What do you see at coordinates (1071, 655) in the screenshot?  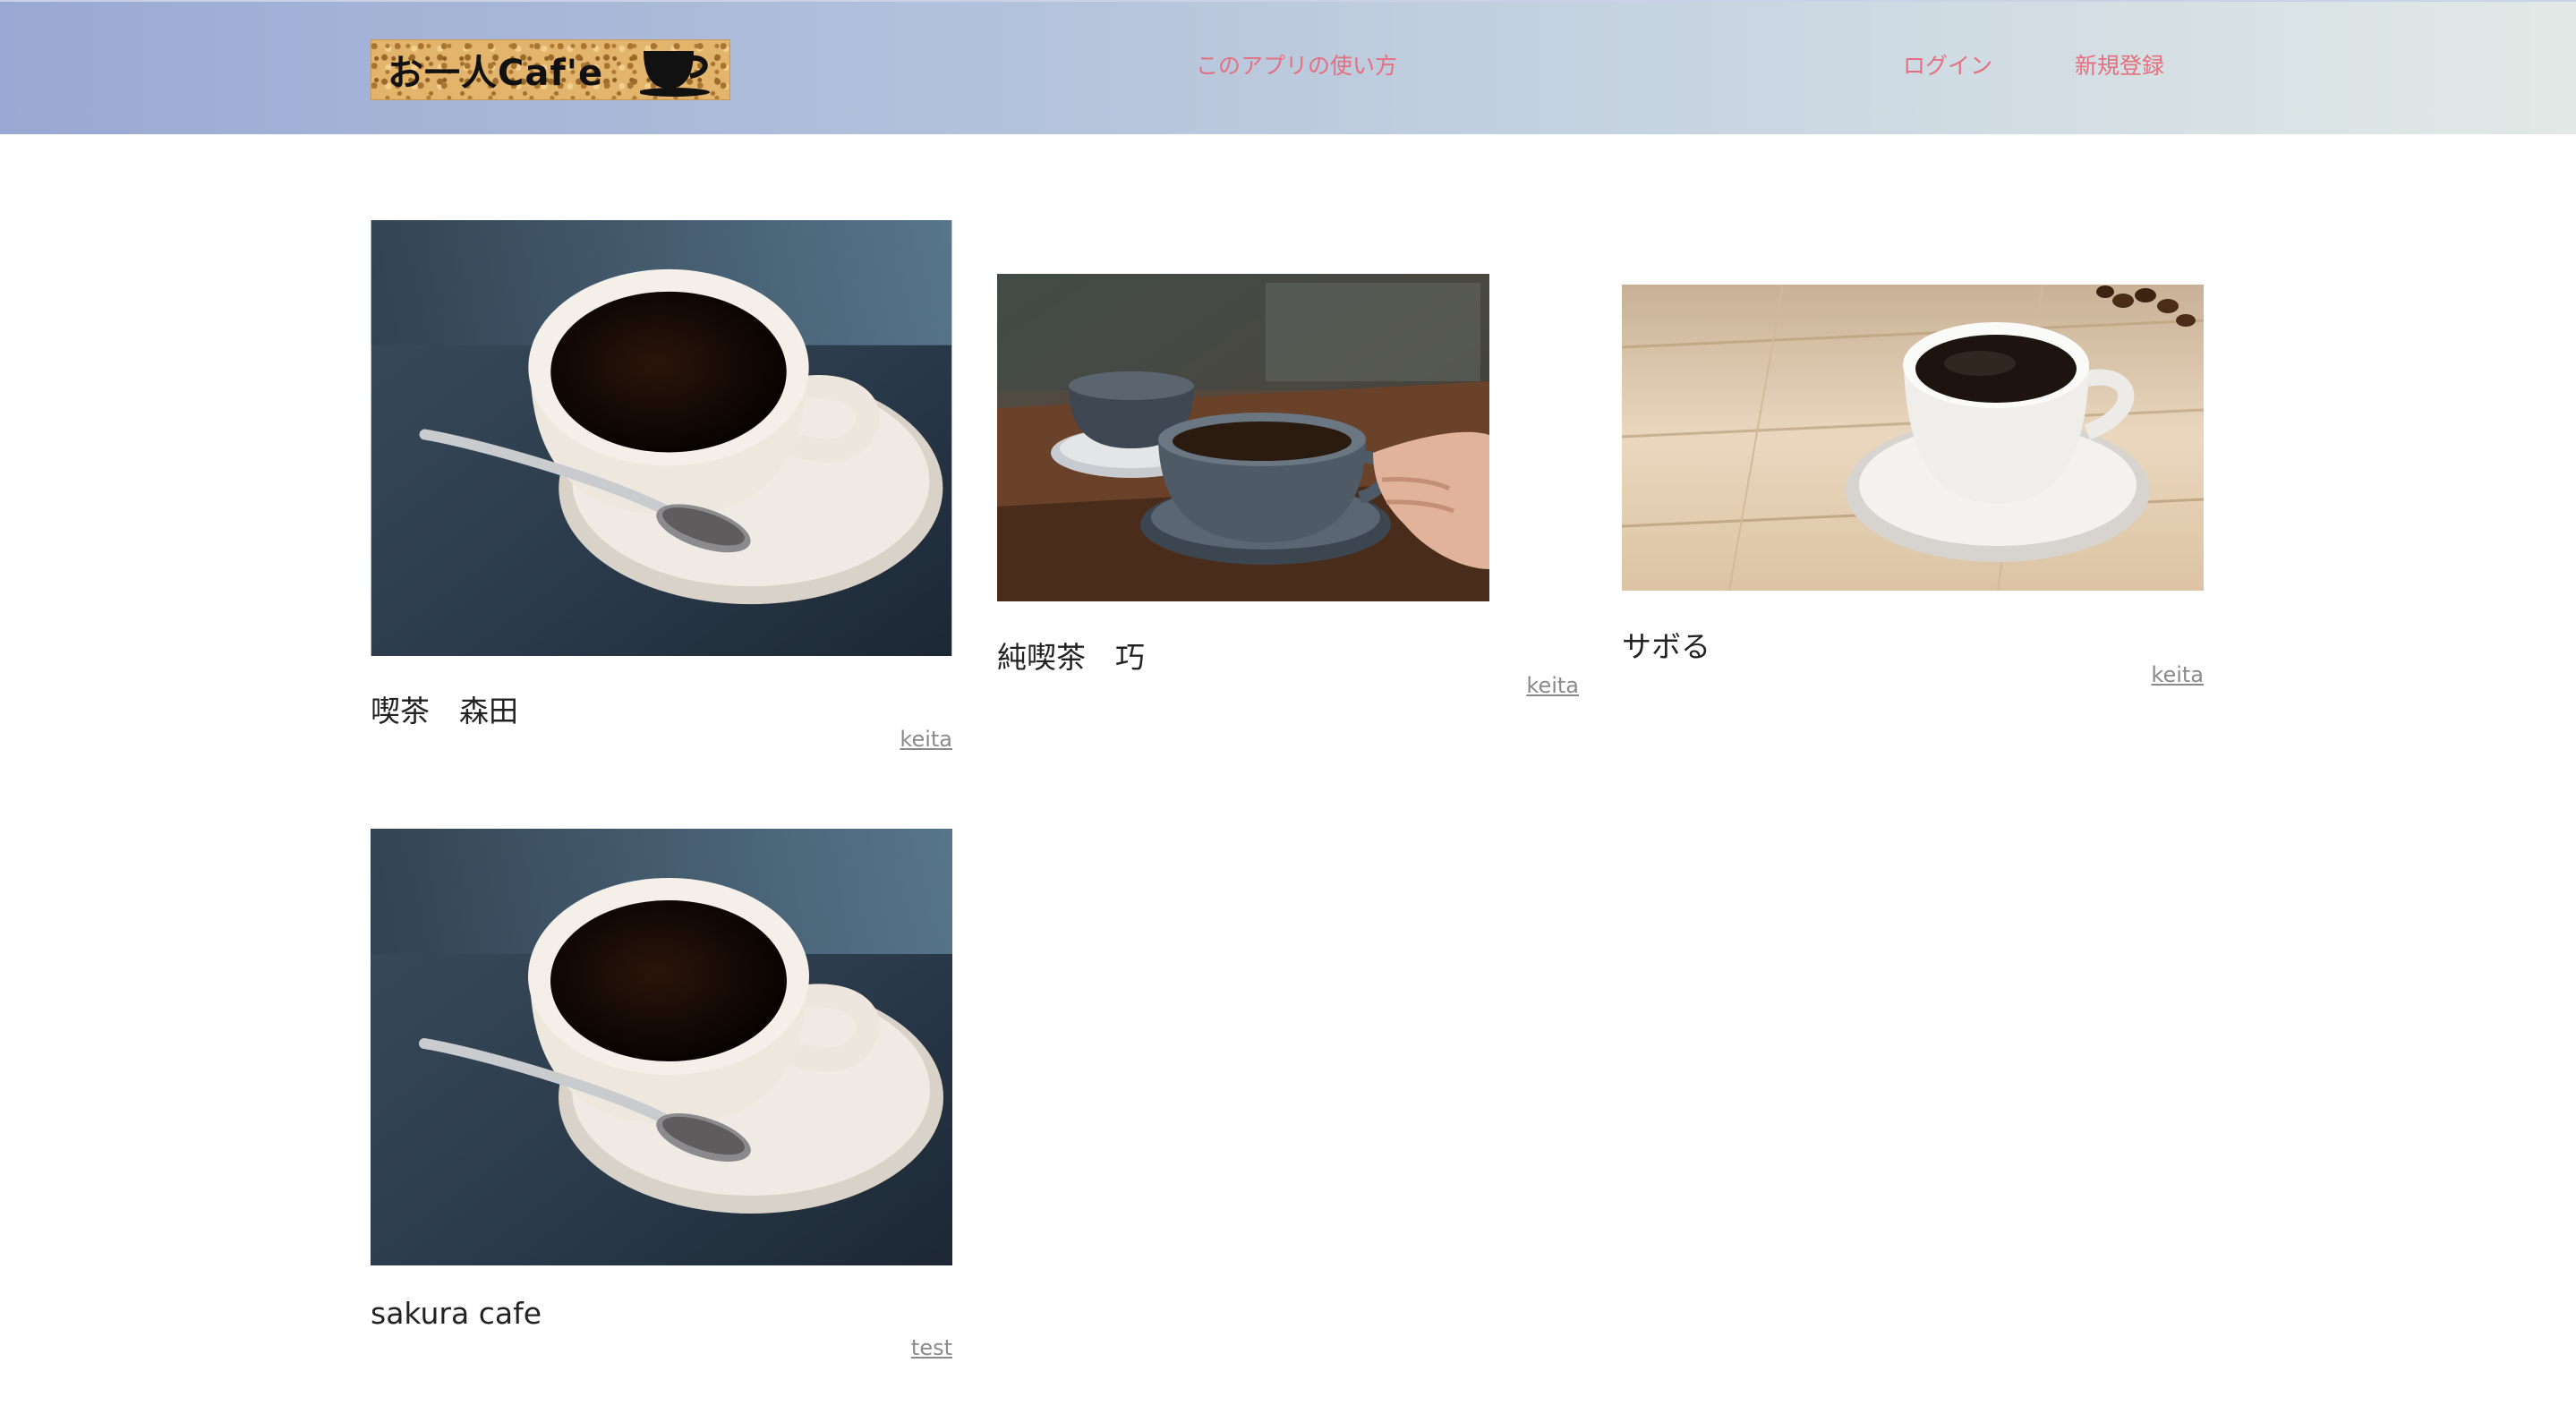 I see `cafe-name: 純喫茶 巧` at bounding box center [1071, 655].